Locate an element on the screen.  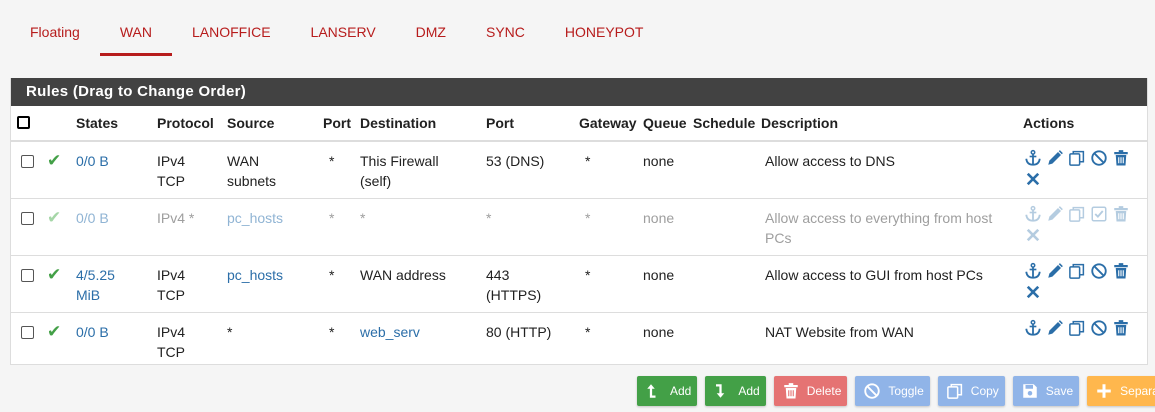
source-port-cell: * is located at coordinates (332, 274).